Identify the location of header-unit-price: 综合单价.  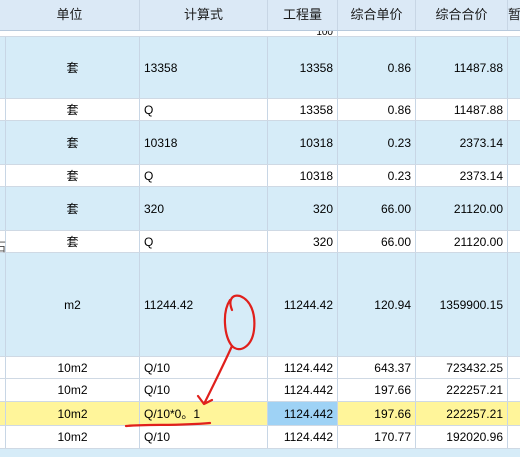
(377, 15).